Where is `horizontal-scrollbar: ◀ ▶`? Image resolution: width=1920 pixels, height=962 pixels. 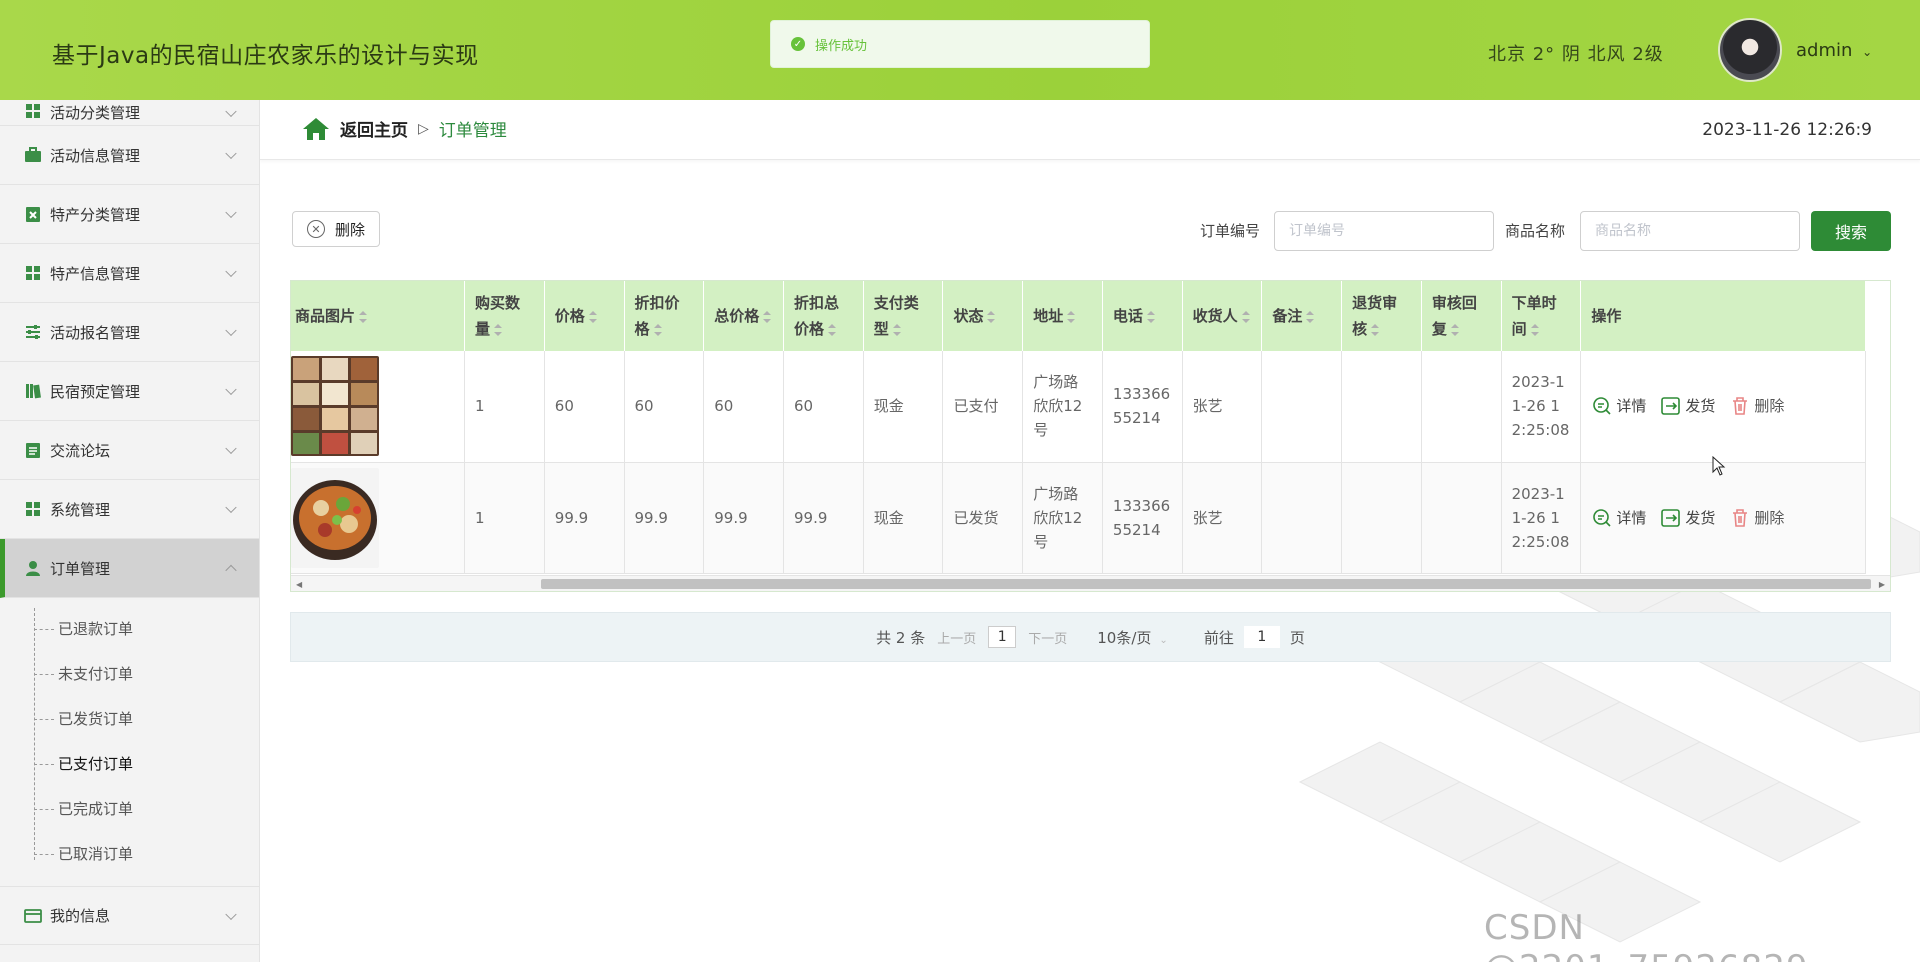 horizontal-scrollbar: ◀ ▶ is located at coordinates (1090, 583).